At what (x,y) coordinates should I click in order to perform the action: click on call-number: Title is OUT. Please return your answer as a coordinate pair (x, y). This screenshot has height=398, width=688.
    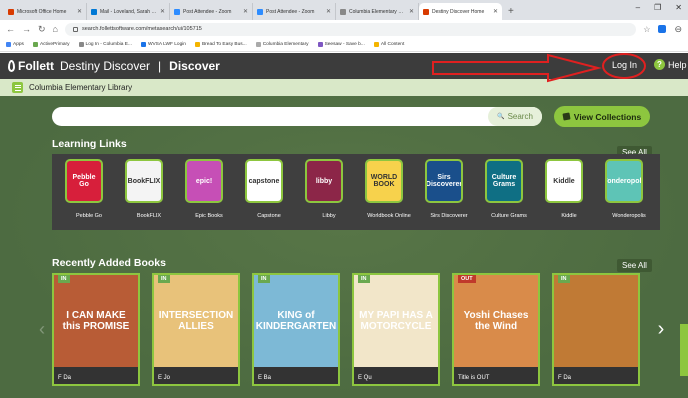
    Looking at the image, I should click on (474, 378).